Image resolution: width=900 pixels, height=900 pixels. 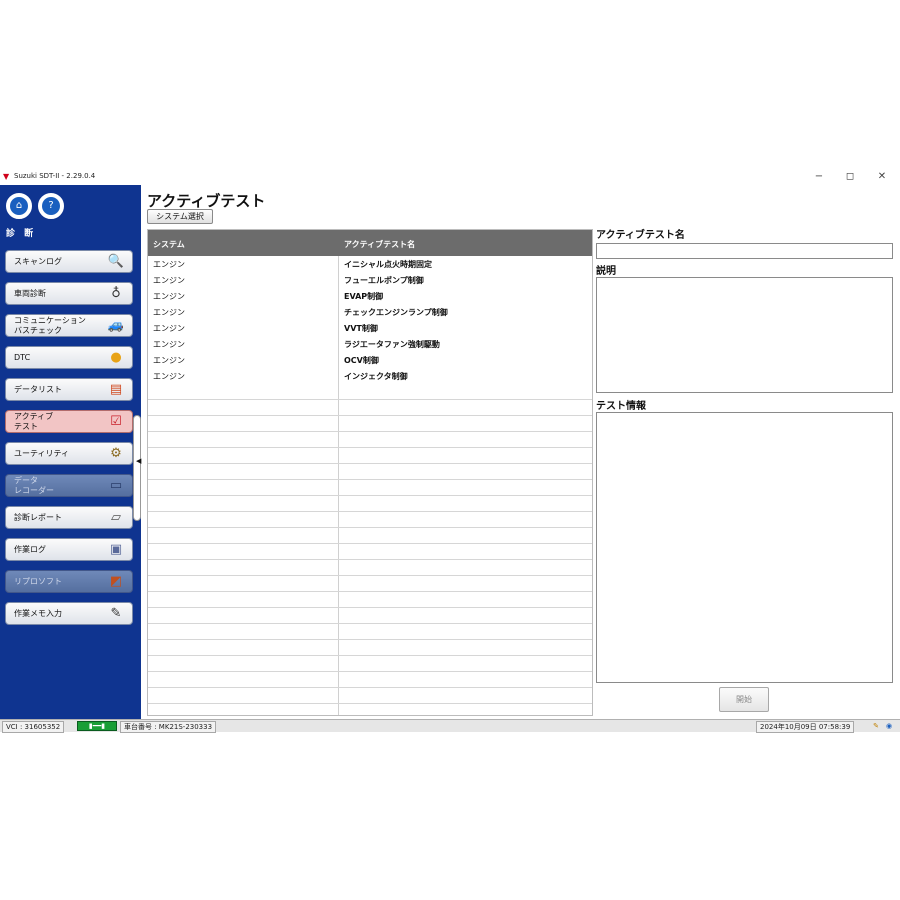 What do you see at coordinates (206, 201) in the screenshot?
I see `page-title: アクティブテスト` at bounding box center [206, 201].